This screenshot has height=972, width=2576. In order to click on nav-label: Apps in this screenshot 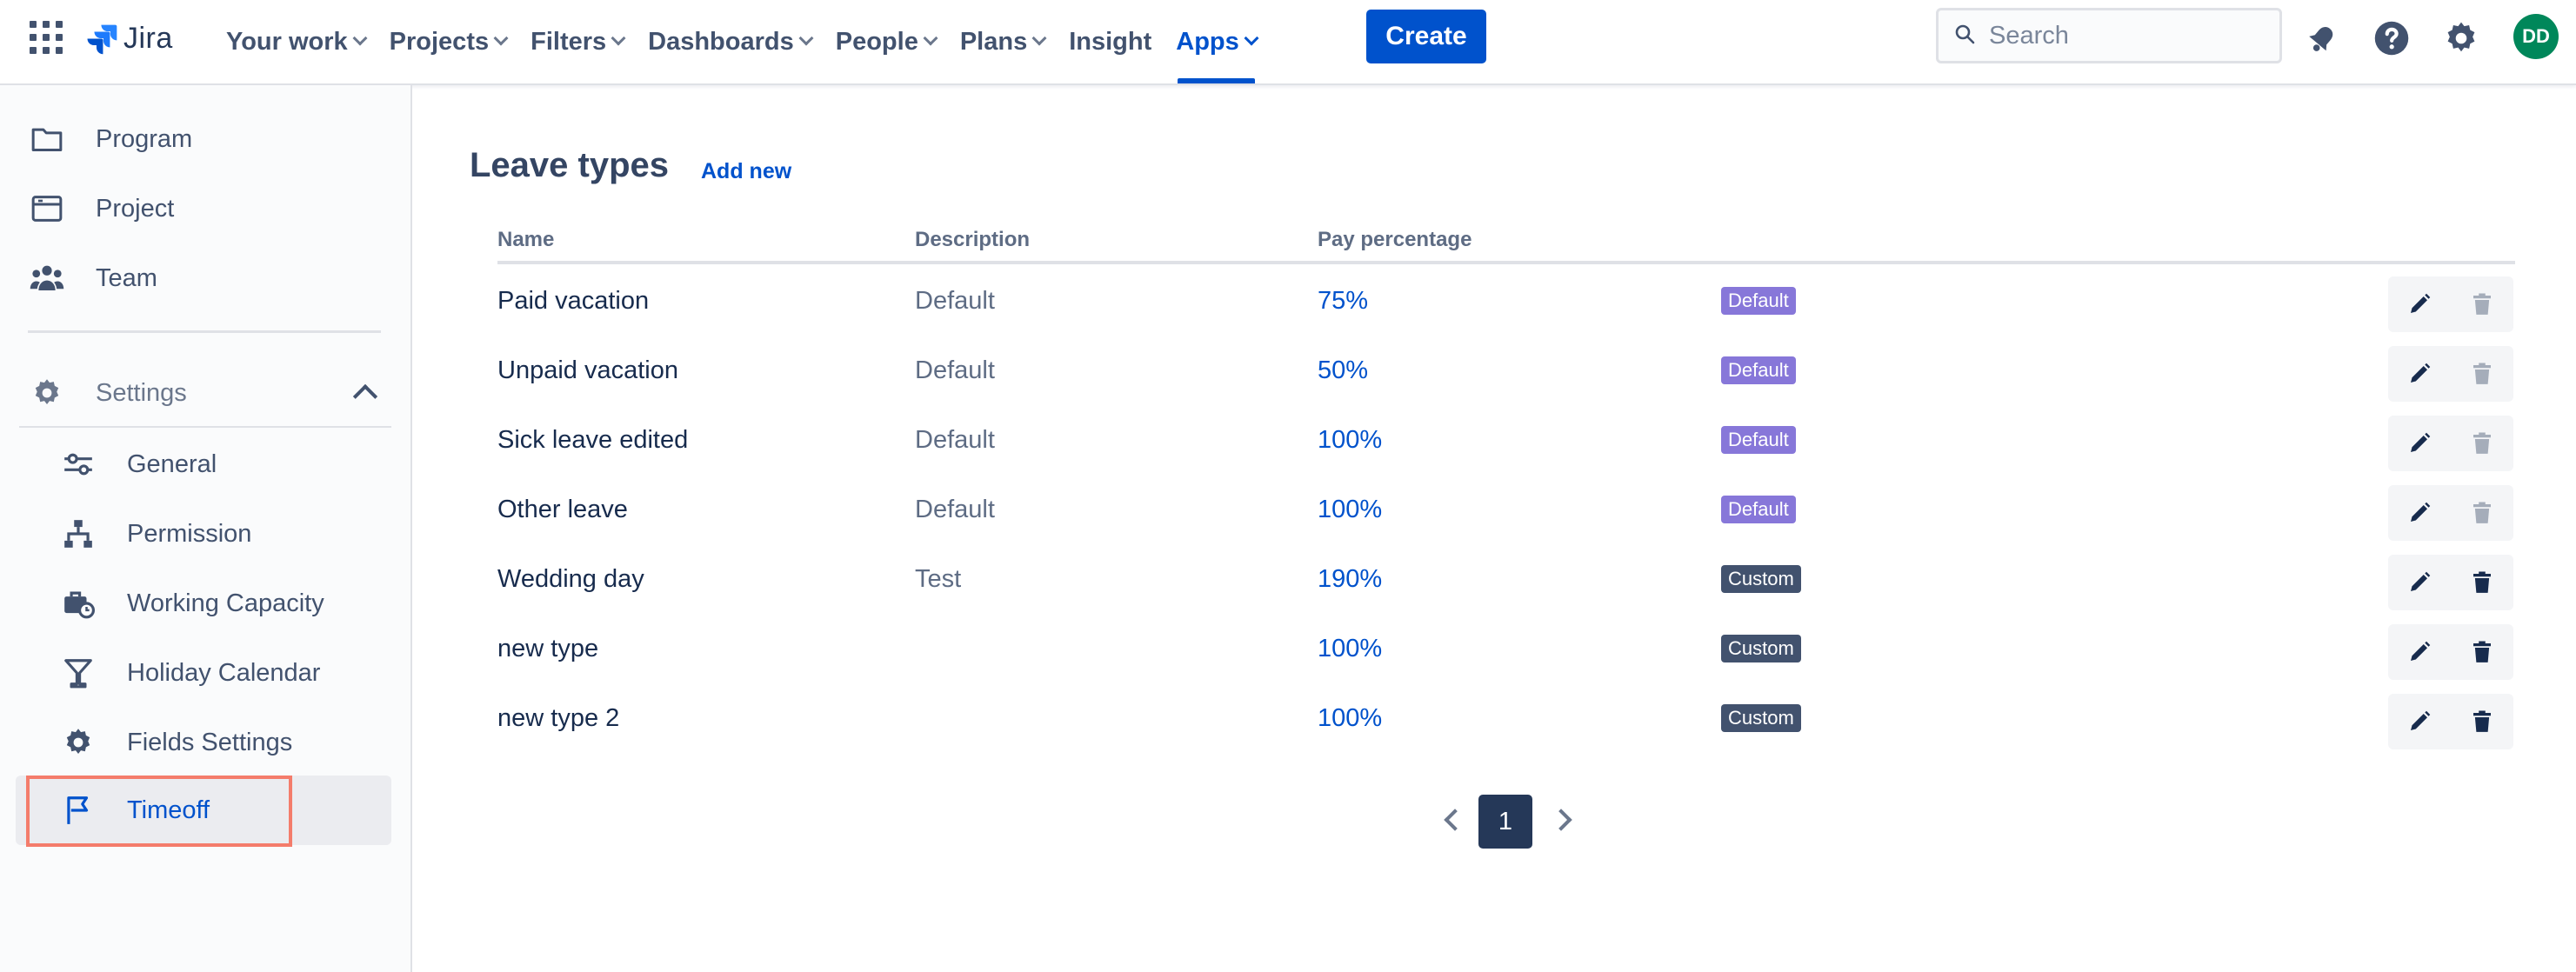, I will do `click(1207, 41)`.